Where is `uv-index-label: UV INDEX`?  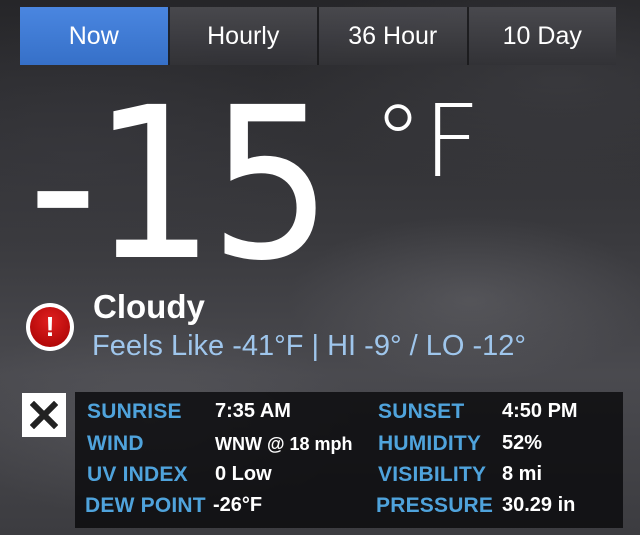
uv-index-label: UV INDEX is located at coordinates (137, 474).